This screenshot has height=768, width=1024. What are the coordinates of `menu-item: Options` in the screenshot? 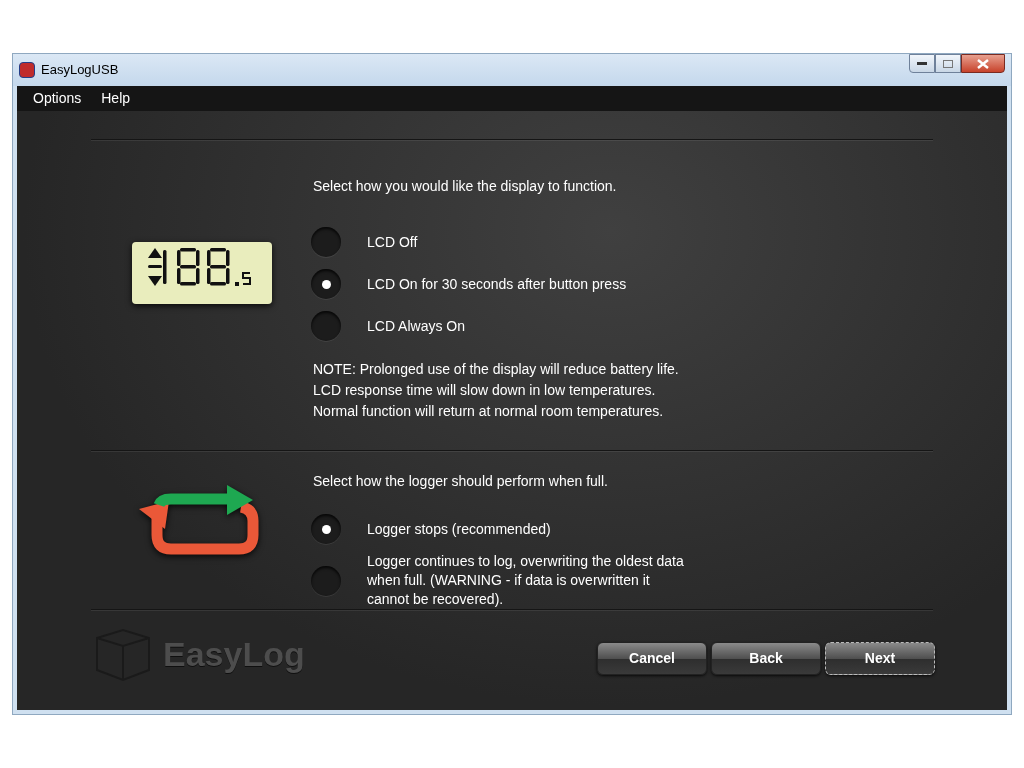 It's located at (57, 98).